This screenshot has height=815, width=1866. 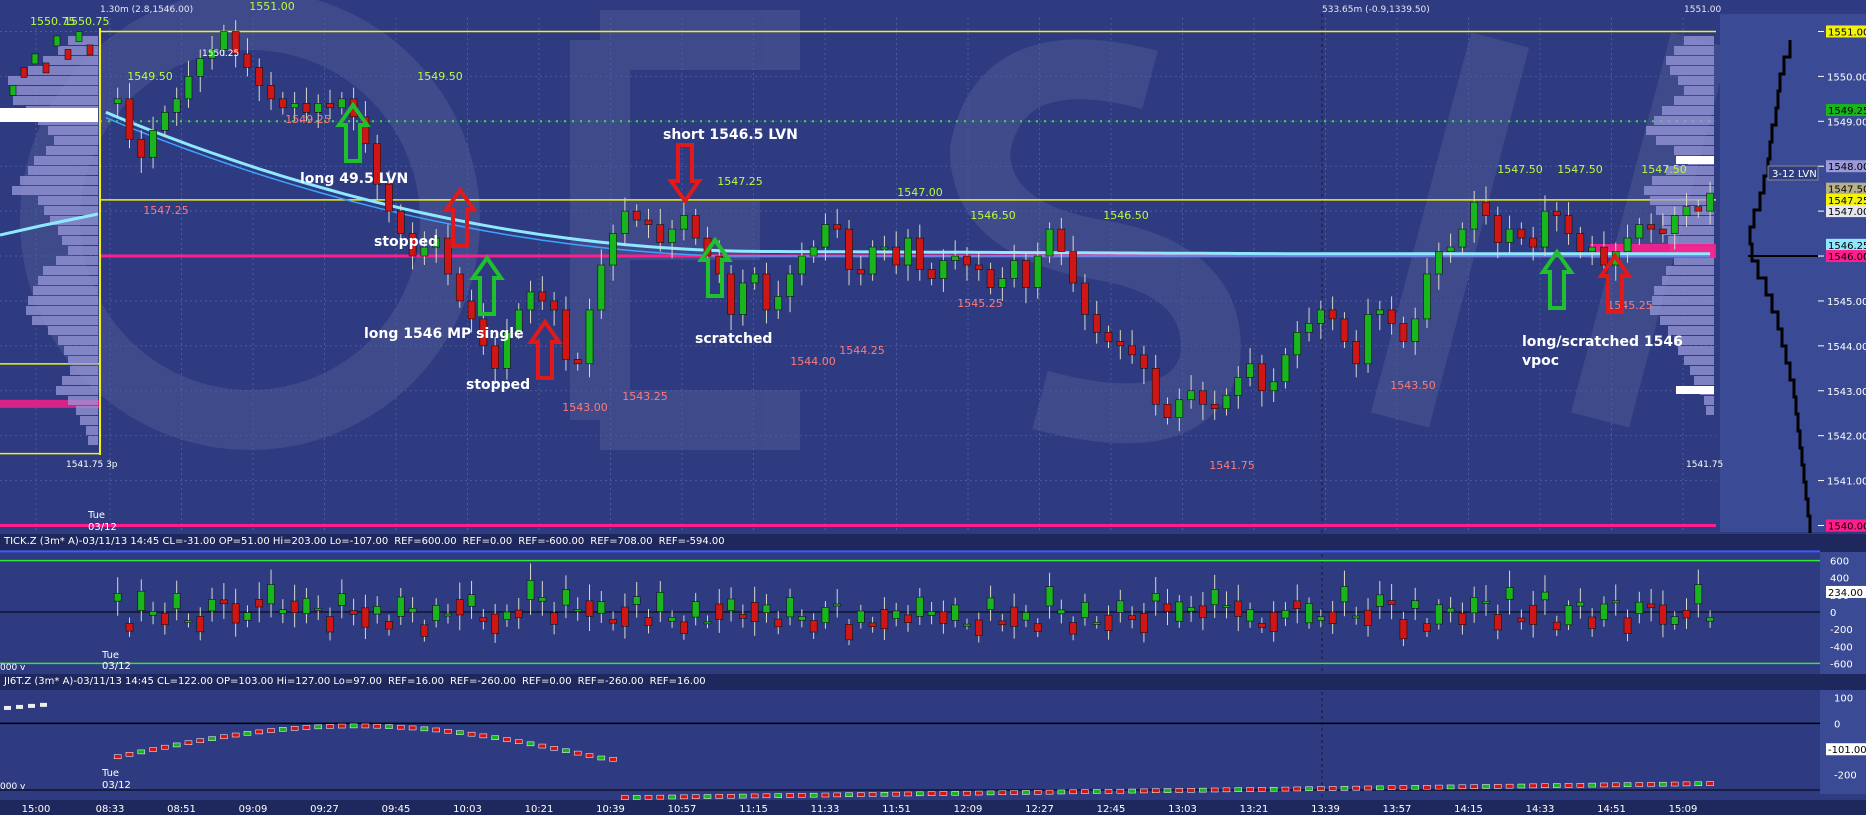 I want to click on main-header-left: 1.30m (2.8,1546.00), so click(x=146, y=10).